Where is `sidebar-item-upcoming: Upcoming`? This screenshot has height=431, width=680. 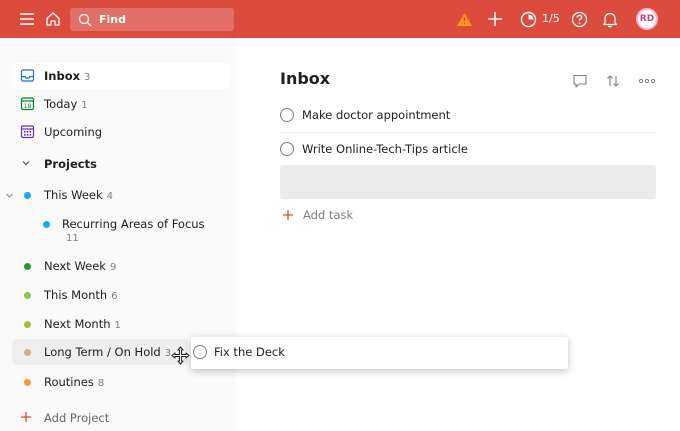
sidebar-item-upcoming: Upcoming is located at coordinates (121, 132).